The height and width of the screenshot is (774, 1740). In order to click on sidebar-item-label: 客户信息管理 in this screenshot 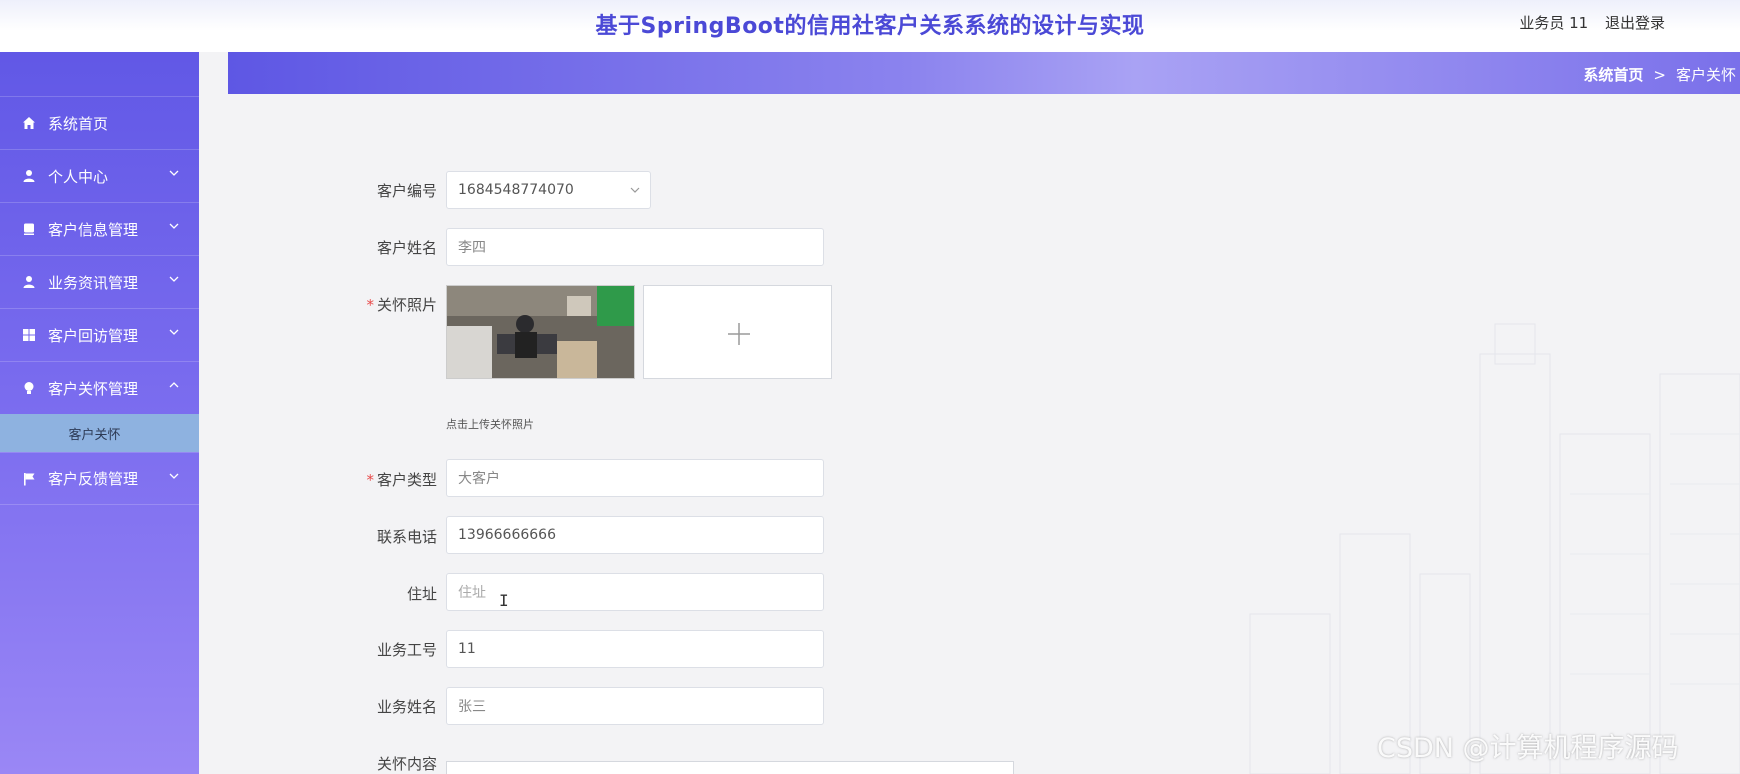, I will do `click(93, 229)`.